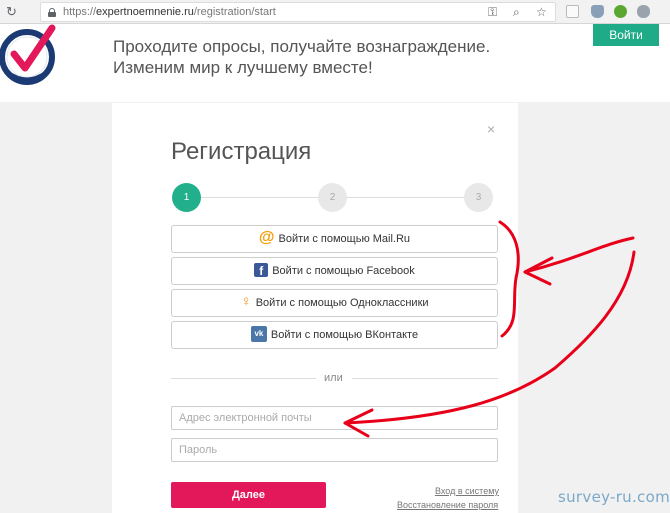  I want to click on vkontakte-login-button: vk Войти с помощью ВКонтакте, so click(334, 335).